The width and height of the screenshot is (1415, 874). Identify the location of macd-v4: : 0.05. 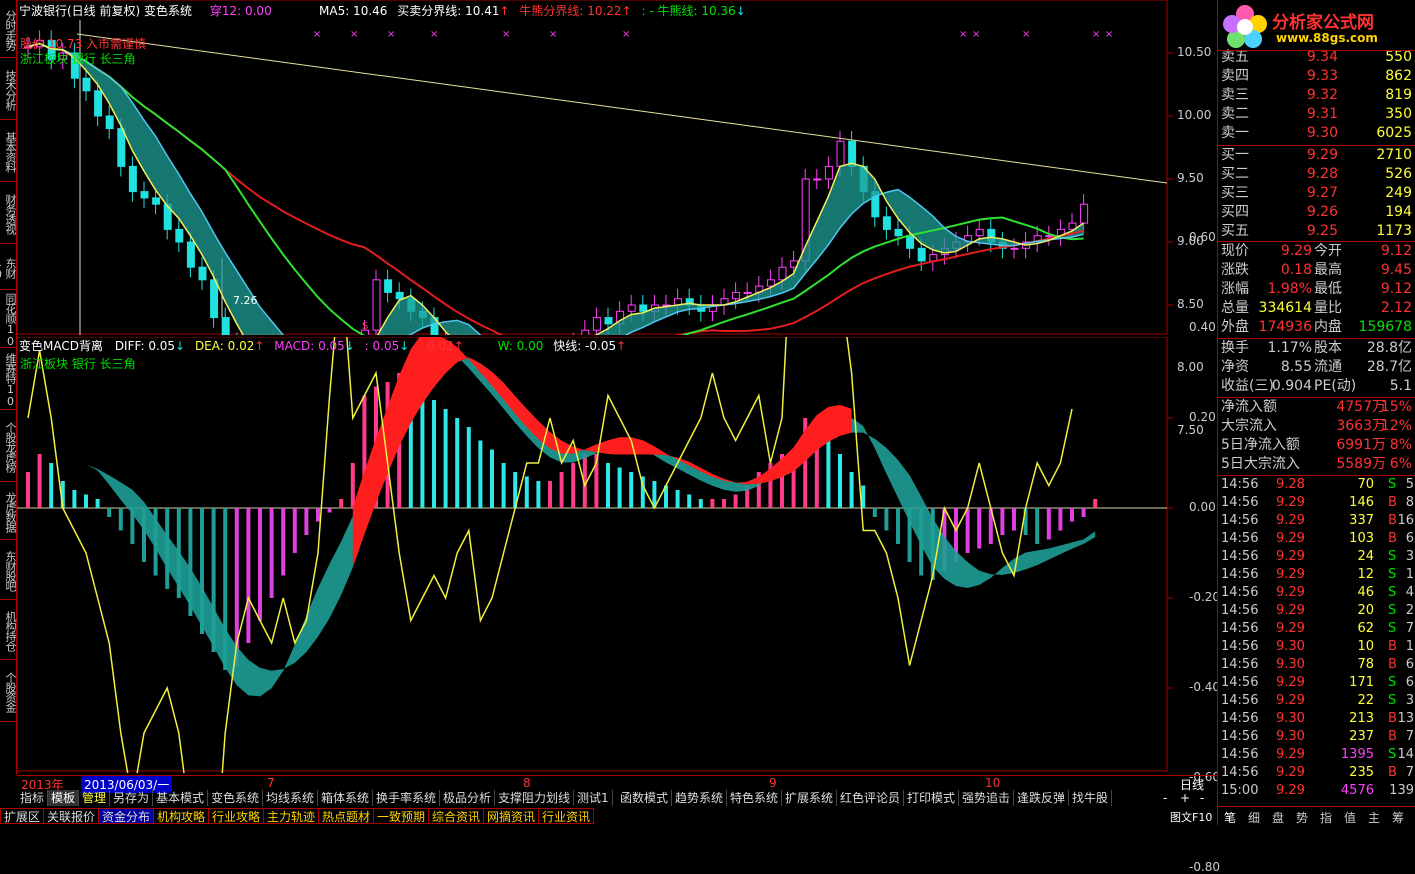
(382, 346).